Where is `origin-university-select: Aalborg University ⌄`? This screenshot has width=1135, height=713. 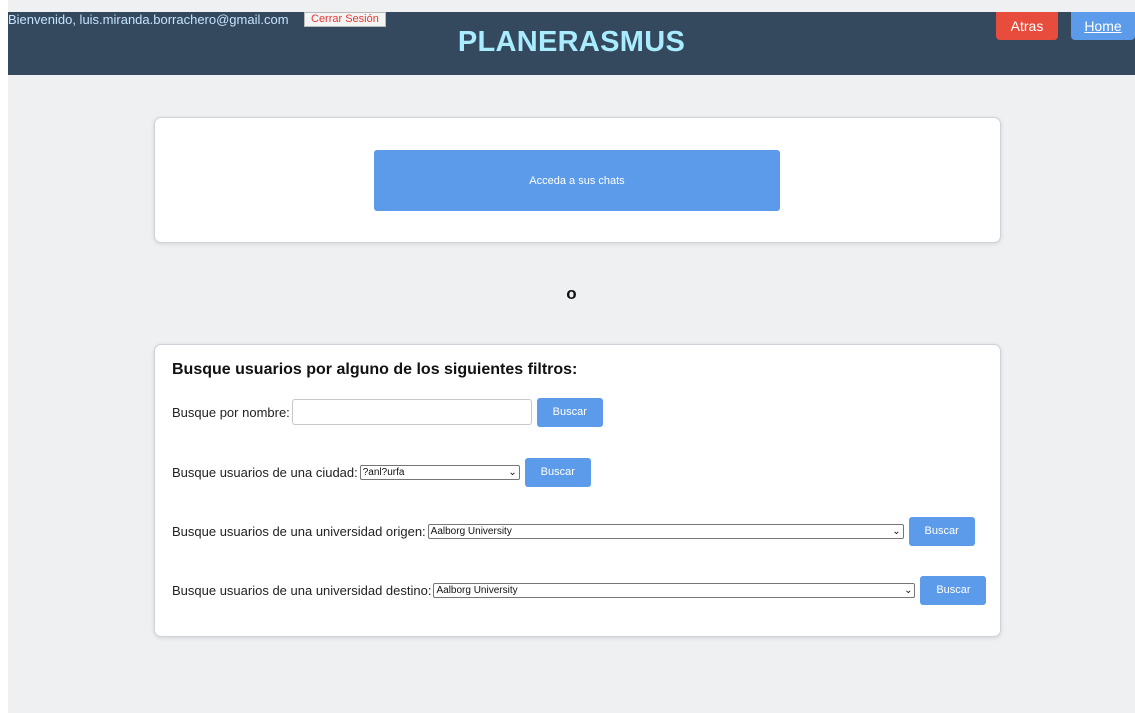 origin-university-select: Aalborg University ⌄ is located at coordinates (665, 531).